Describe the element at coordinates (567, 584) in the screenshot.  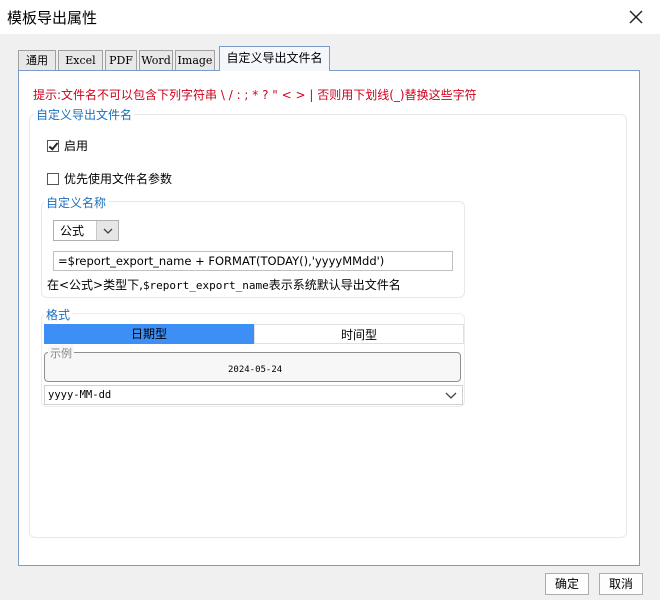
I see `ok-button: 确定` at that location.